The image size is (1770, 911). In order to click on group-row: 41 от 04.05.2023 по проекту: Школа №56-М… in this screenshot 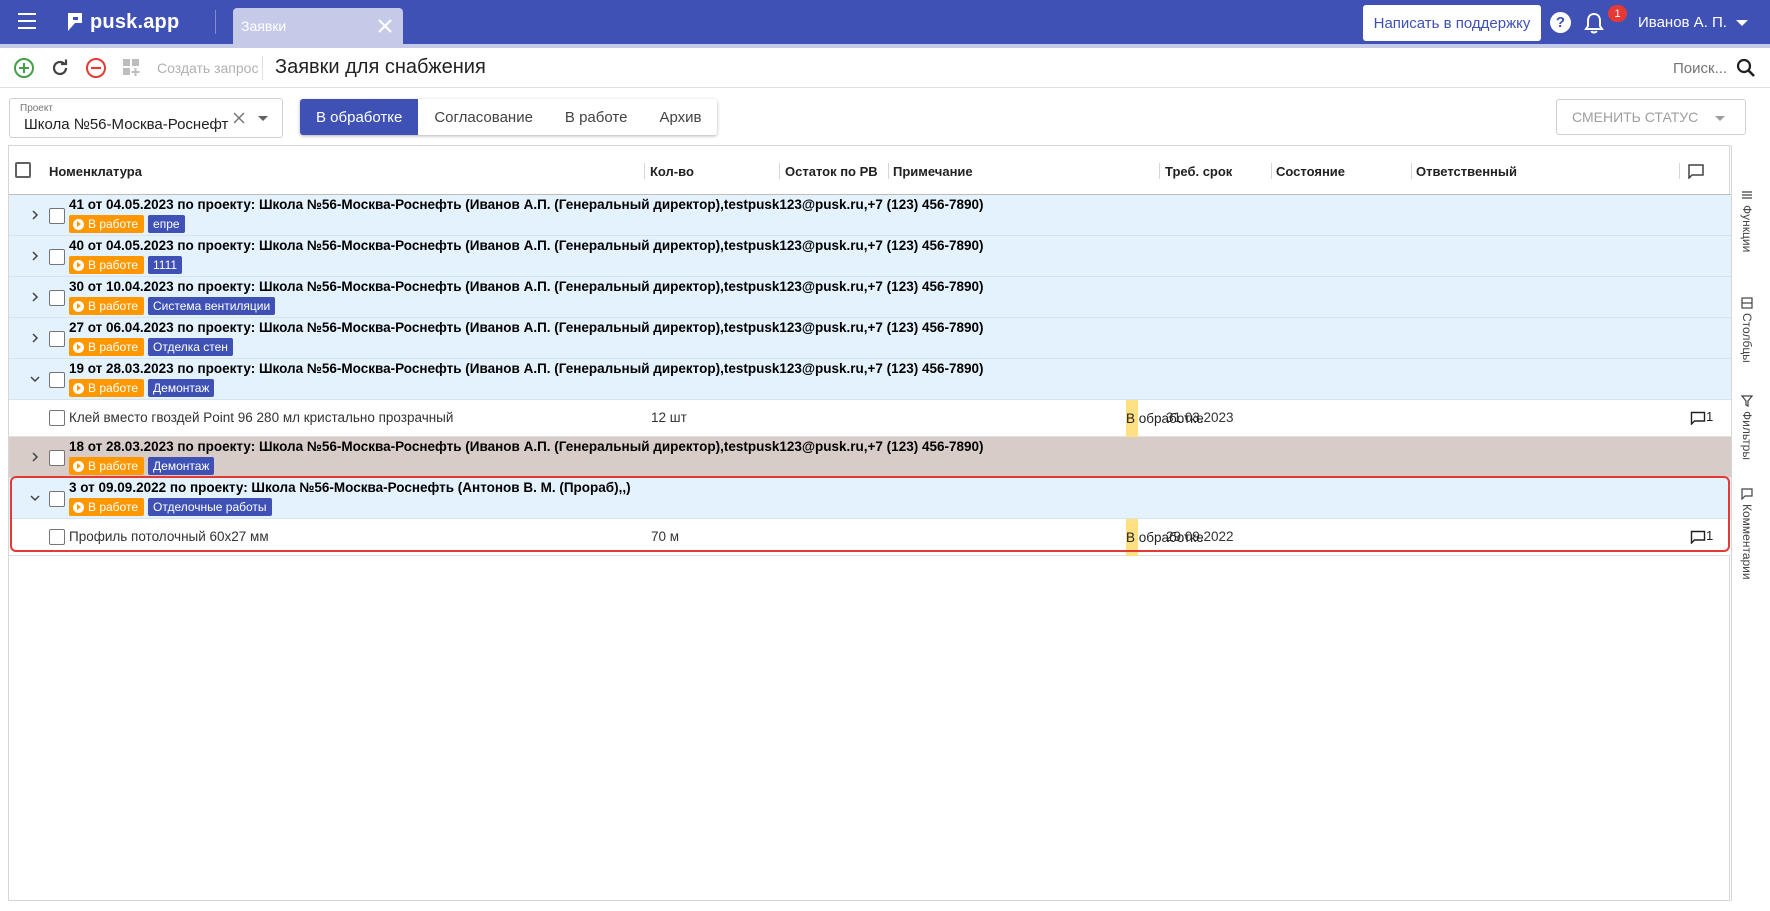, I will do `click(870, 215)`.